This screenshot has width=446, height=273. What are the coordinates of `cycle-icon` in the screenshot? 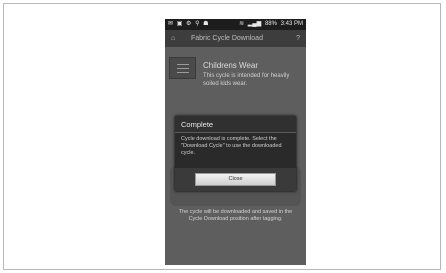 It's located at (182, 68).